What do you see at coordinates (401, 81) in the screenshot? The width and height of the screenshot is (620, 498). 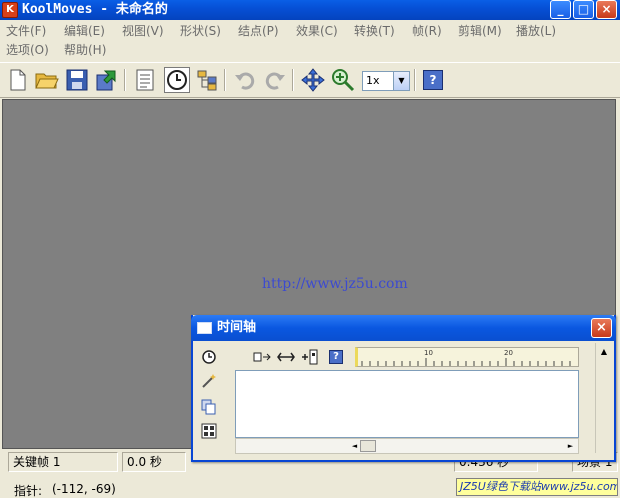 I see `chevron-down-icon: ▼` at bounding box center [401, 81].